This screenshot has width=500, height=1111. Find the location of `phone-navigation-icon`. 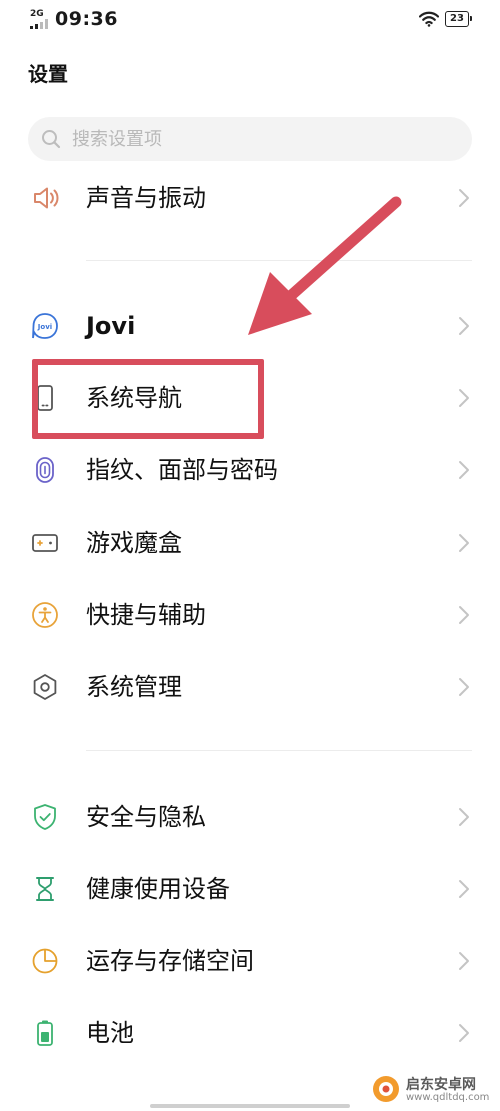

phone-navigation-icon is located at coordinates (45, 398).